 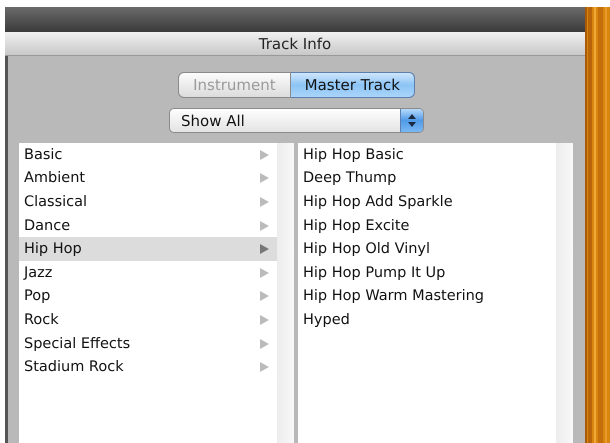 I want to click on category-item: Jazz, so click(x=148, y=272).